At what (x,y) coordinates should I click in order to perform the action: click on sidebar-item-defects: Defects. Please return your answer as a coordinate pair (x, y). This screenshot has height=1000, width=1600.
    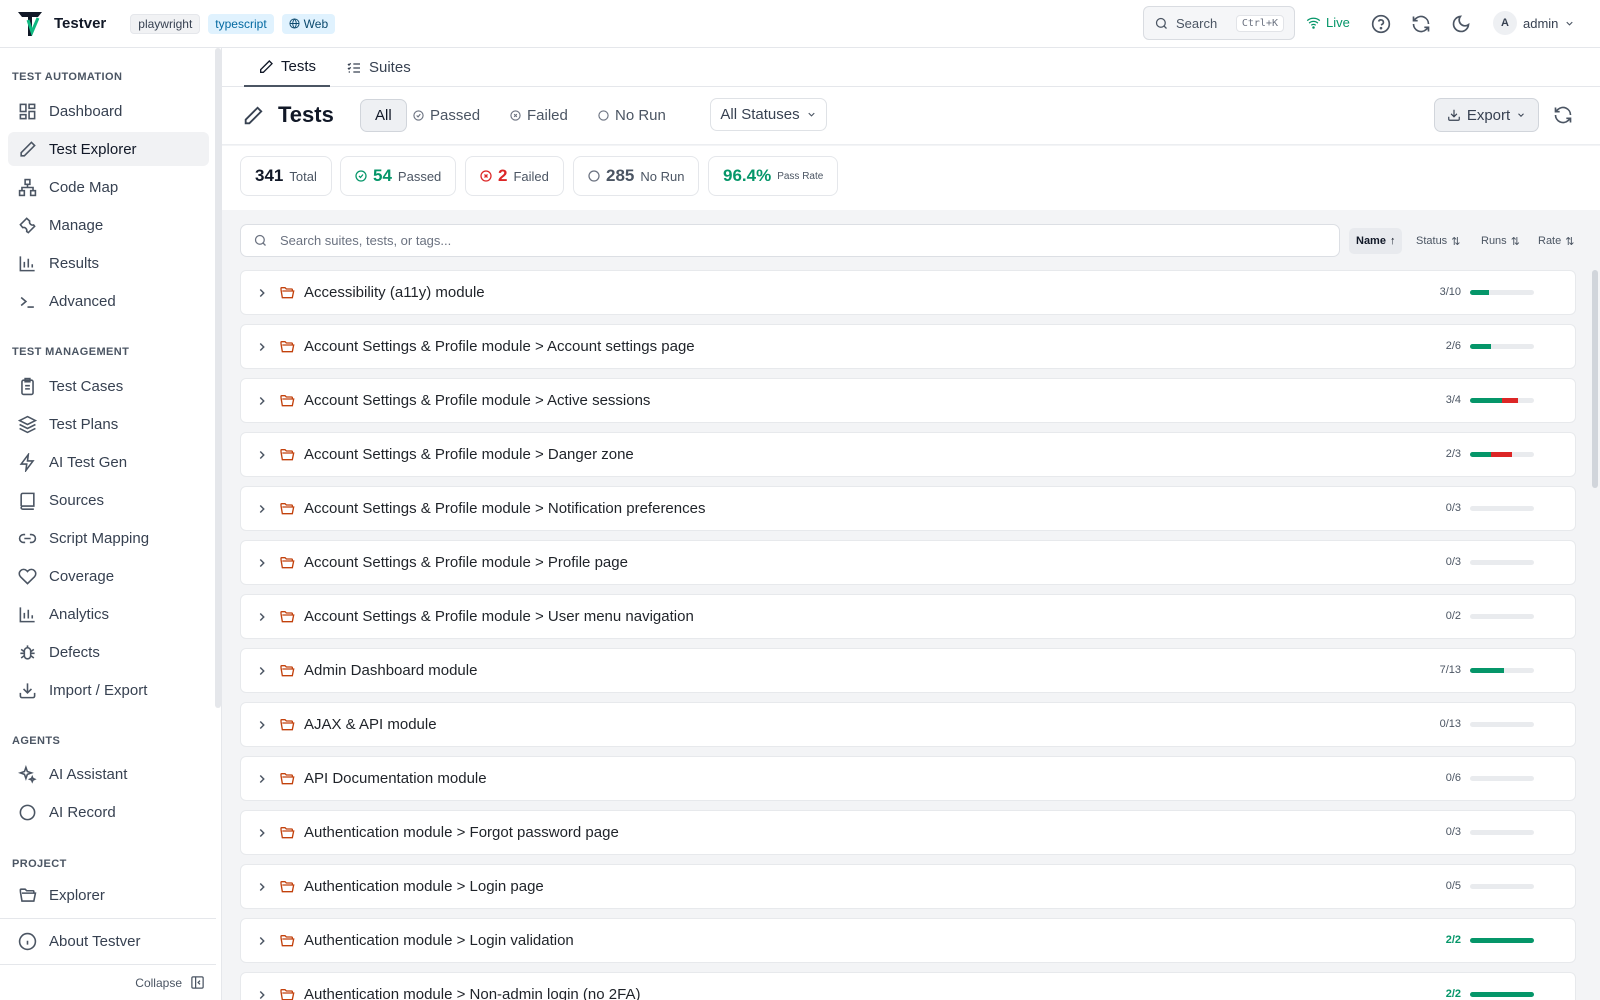
    Looking at the image, I should click on (108, 652).